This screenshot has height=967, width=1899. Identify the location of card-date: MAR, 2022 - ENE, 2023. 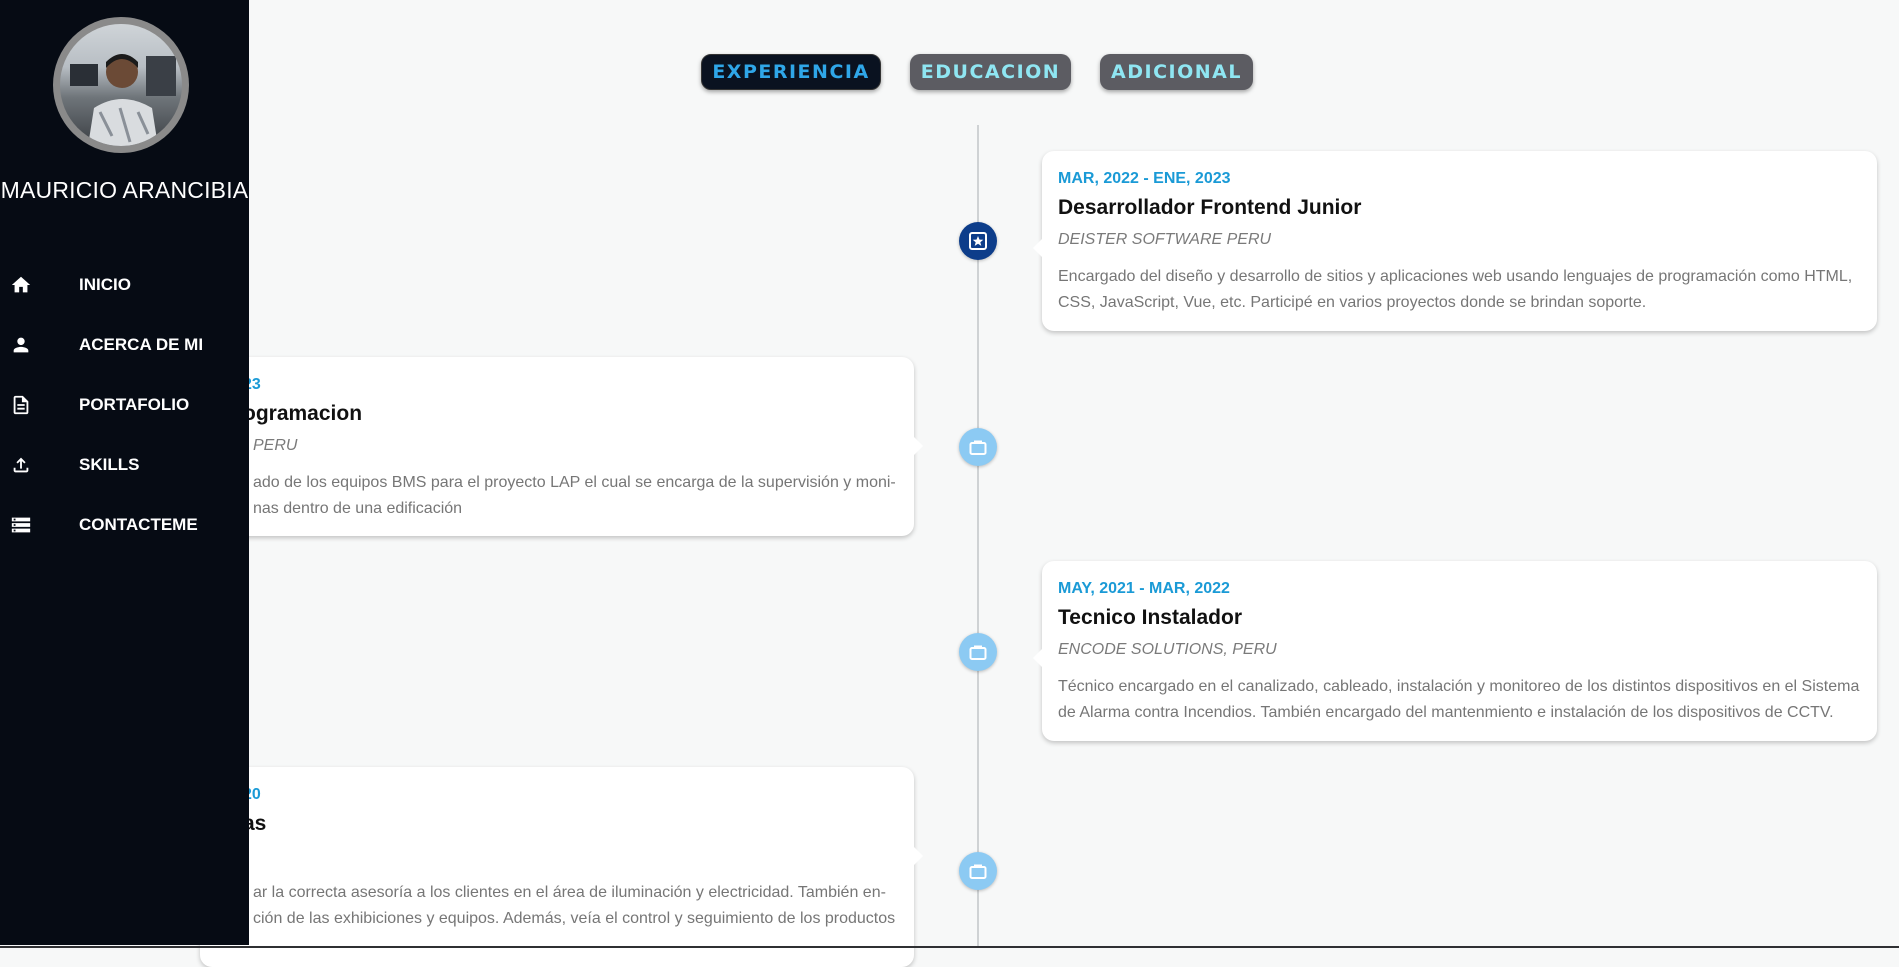
(1144, 178).